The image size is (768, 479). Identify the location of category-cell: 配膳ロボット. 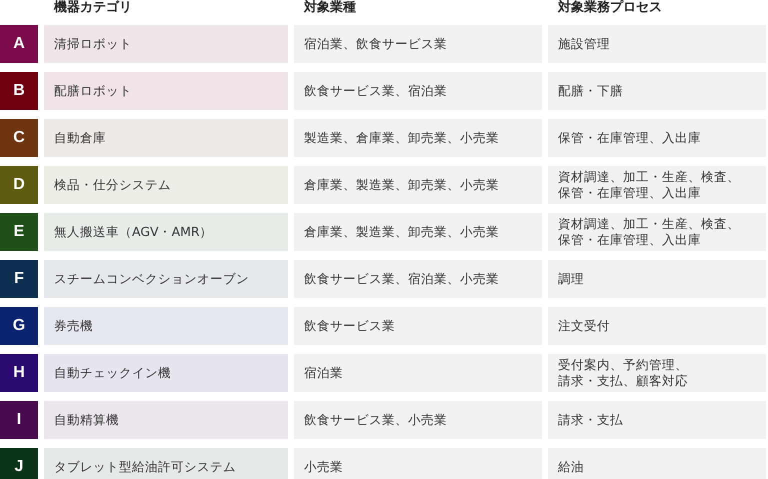
(166, 91).